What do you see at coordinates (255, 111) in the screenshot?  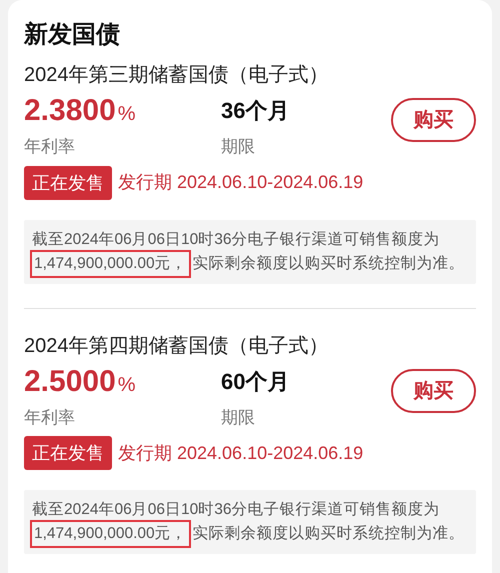 I see `term: 36个月` at bounding box center [255, 111].